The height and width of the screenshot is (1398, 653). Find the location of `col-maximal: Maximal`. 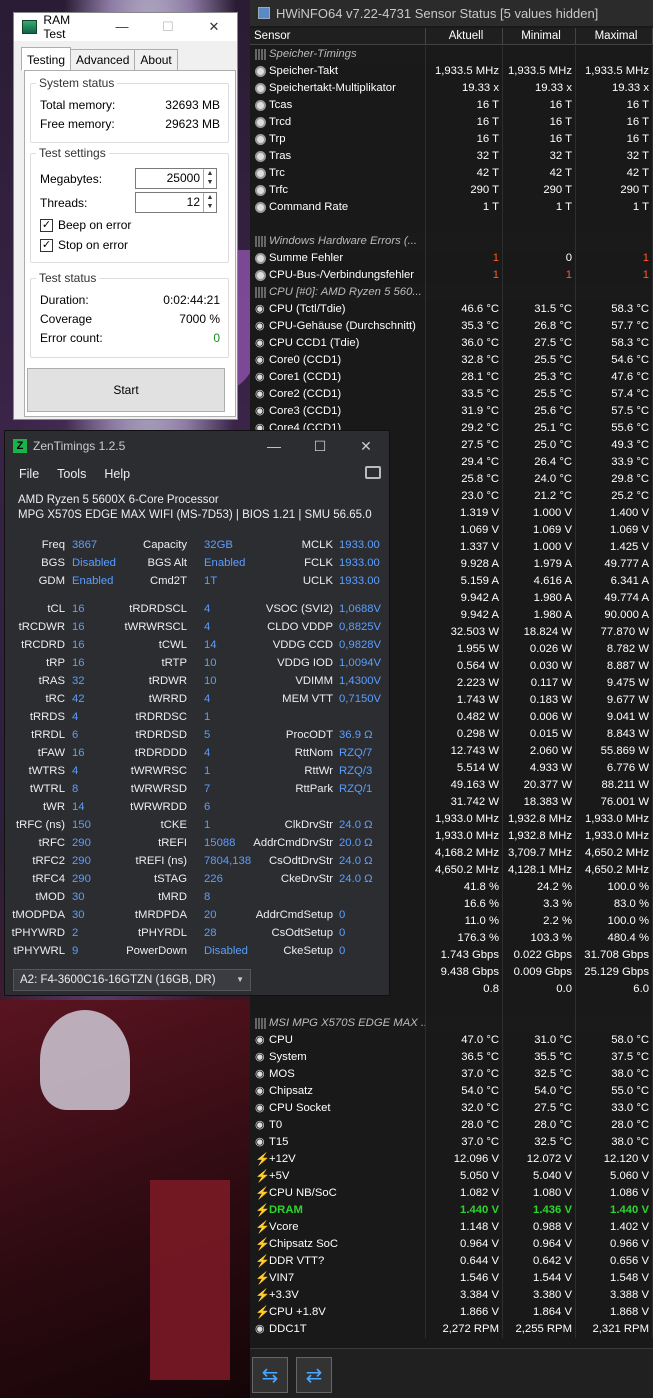

col-maximal: Maximal is located at coordinates (614, 36).